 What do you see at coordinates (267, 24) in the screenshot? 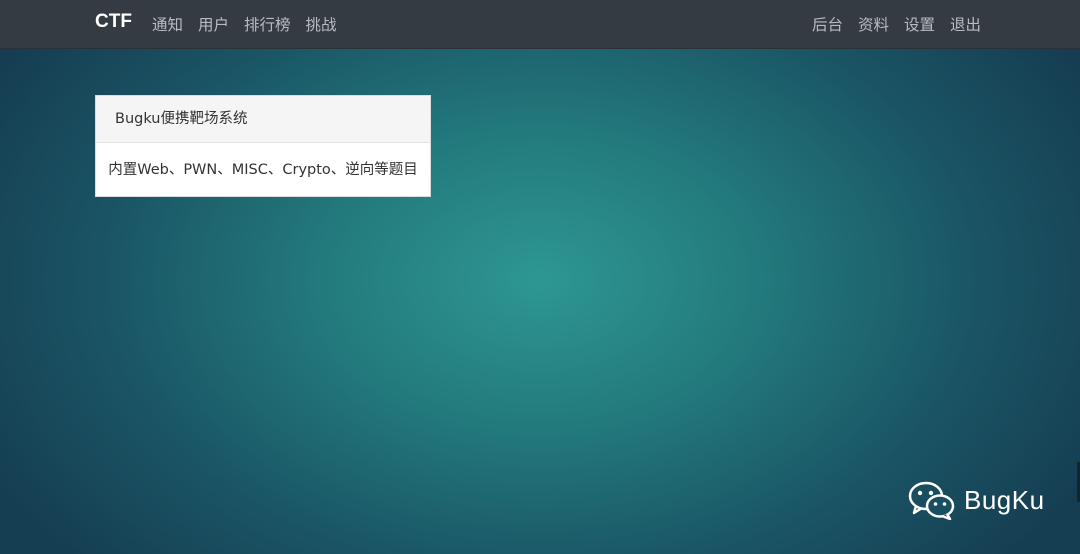
I see `nav-item-scoreboard: 排行榜` at bounding box center [267, 24].